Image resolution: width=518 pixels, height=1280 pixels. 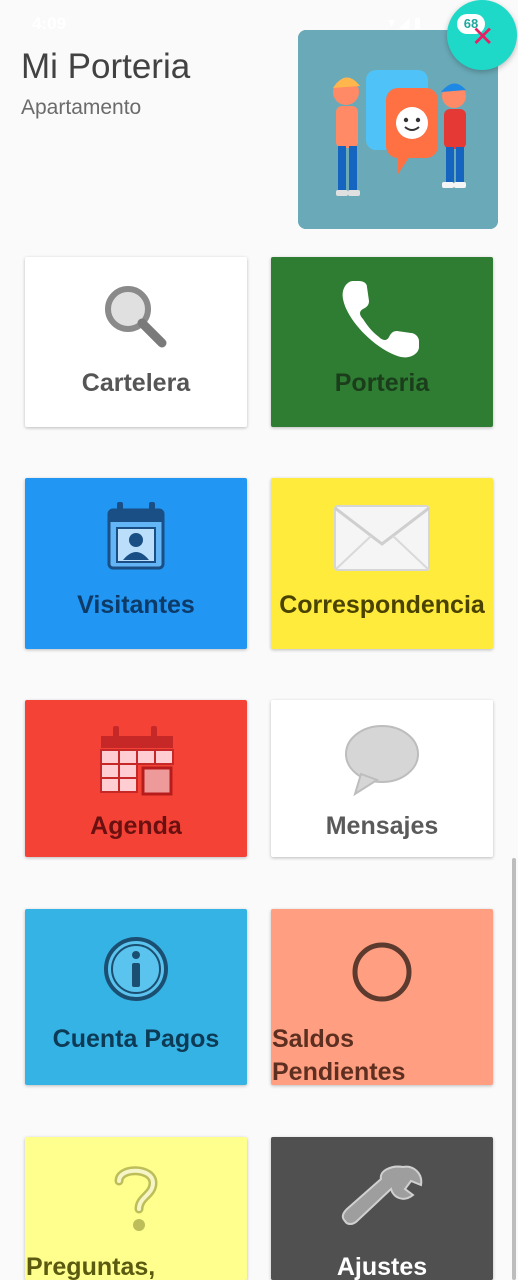 I want to click on calendar-icon, so click(x=137, y=761).